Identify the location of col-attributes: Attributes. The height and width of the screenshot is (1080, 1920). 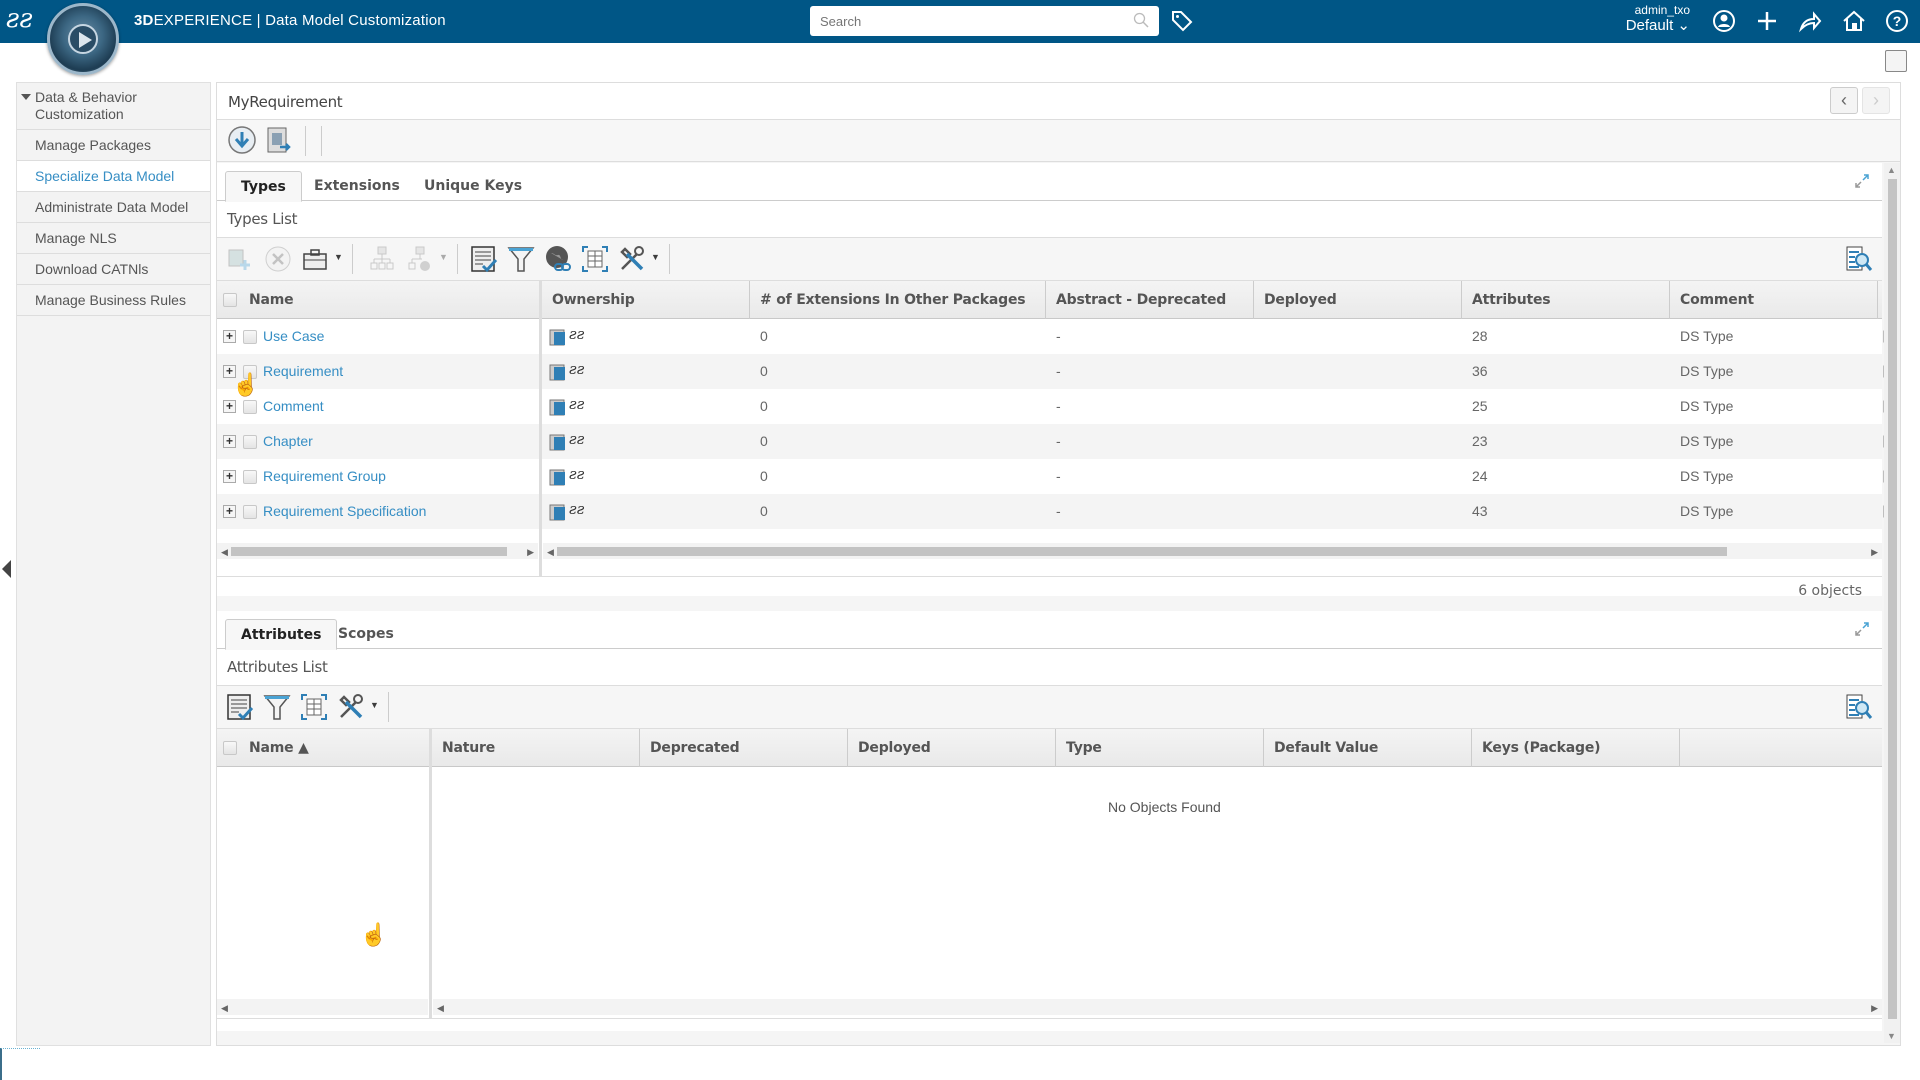
(1566, 300).